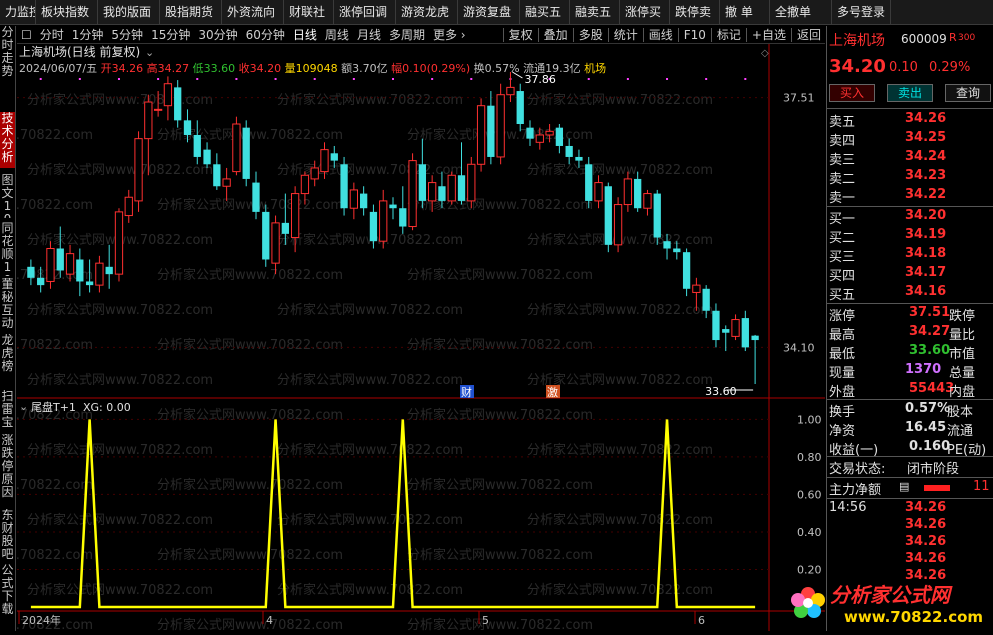  I want to click on x-tick-label: 5, so click(485, 620).